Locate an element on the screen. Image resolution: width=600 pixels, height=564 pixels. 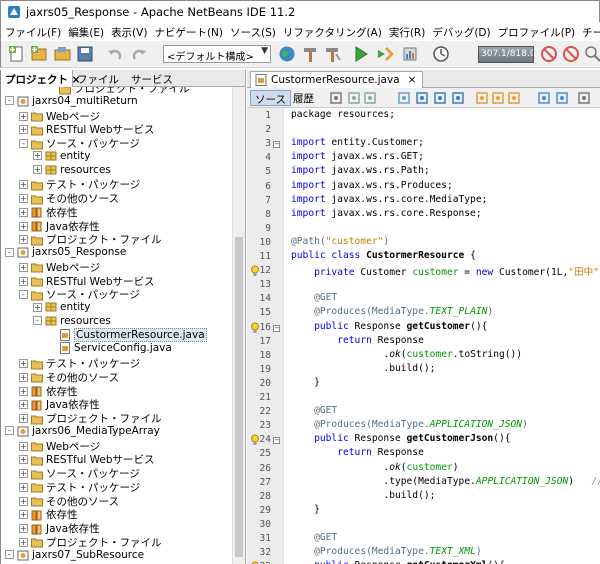
debug-icon is located at coordinates (385, 54).